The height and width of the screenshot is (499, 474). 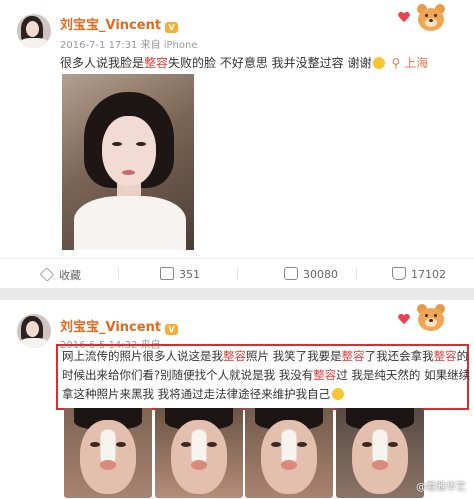 I want to click on highlight-keyword: 整容, so click(x=156, y=63).